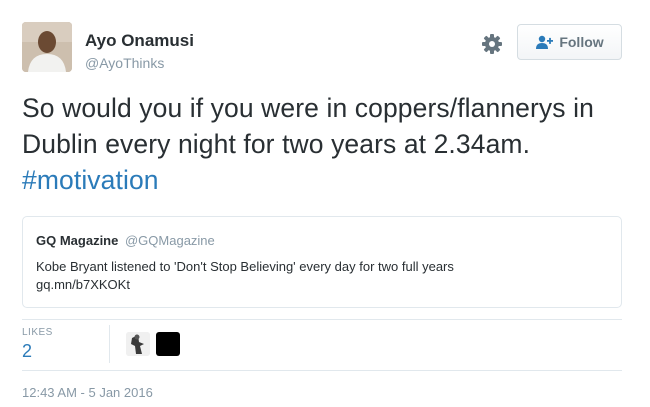 The image size is (650, 407). I want to click on likes-count: 2, so click(27, 351).